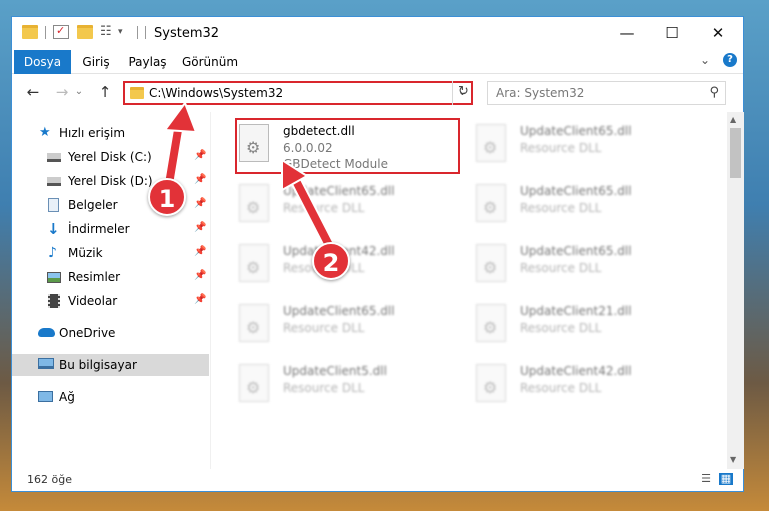 The height and width of the screenshot is (511, 769). What do you see at coordinates (45, 132) in the screenshot?
I see `star-icon: ★` at bounding box center [45, 132].